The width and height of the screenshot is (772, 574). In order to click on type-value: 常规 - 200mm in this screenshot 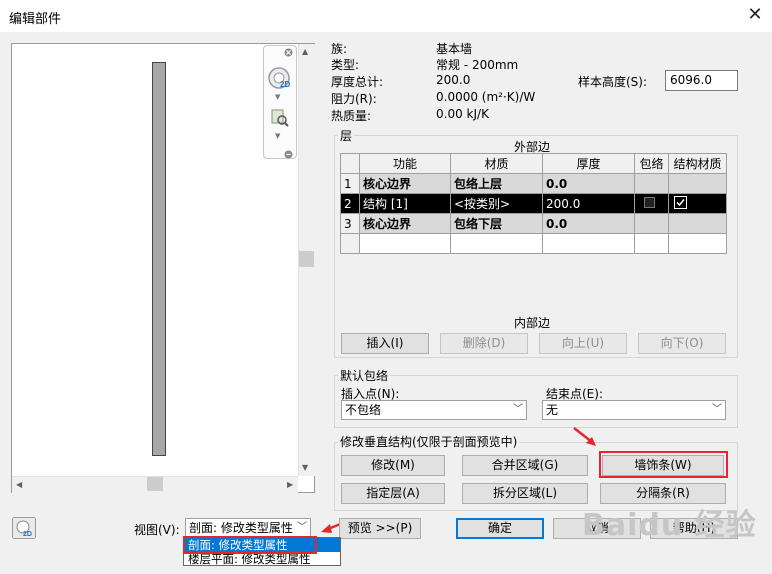, I will do `click(477, 65)`.